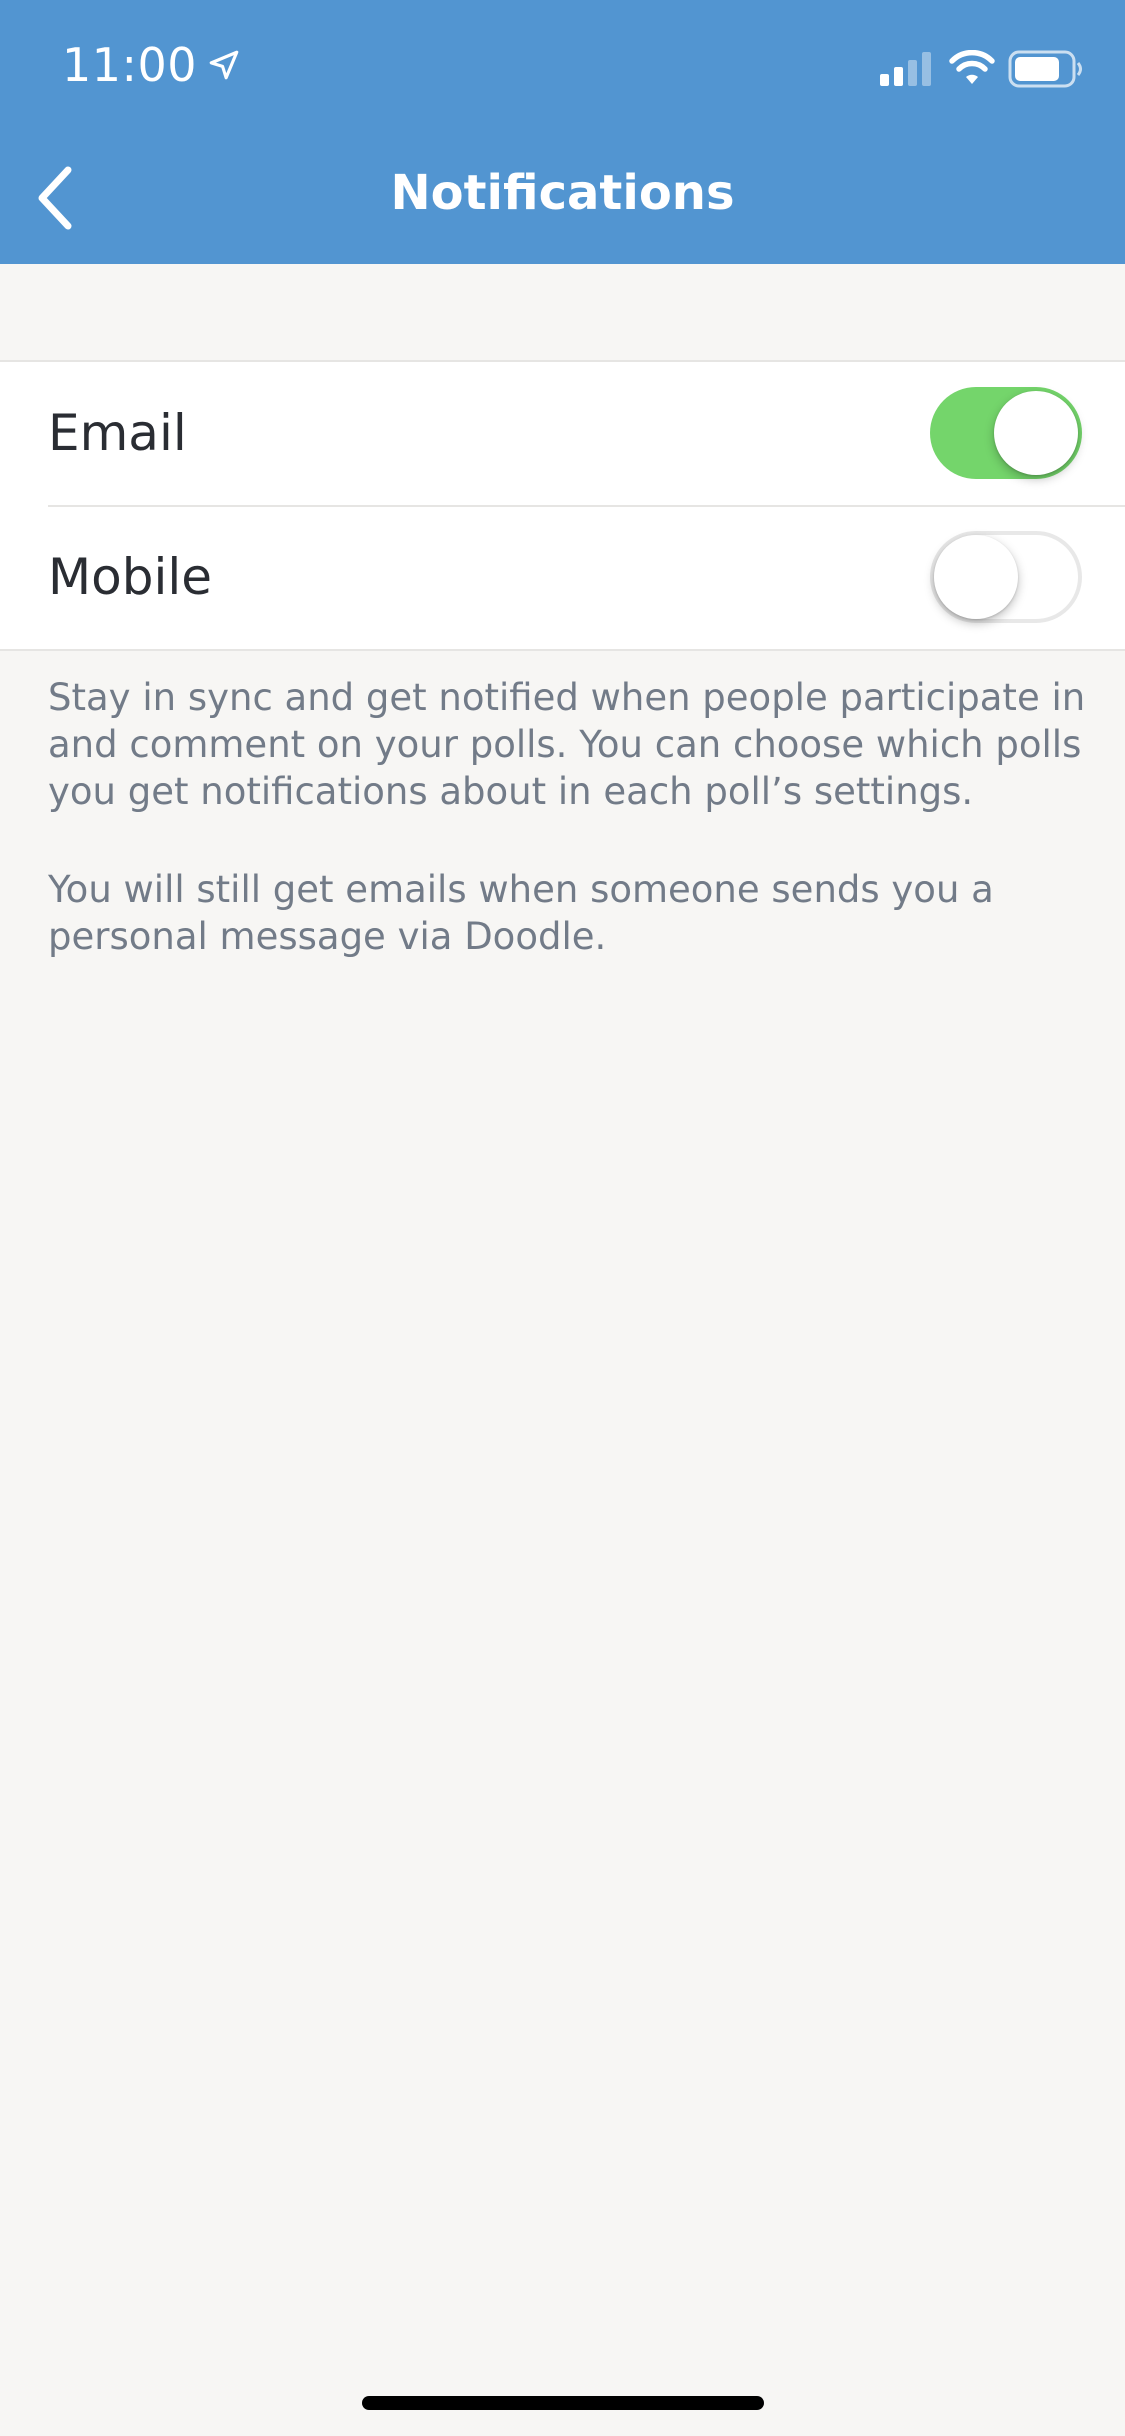 This screenshot has height=2436, width=1125. I want to click on wifi-icon, so click(972, 67).